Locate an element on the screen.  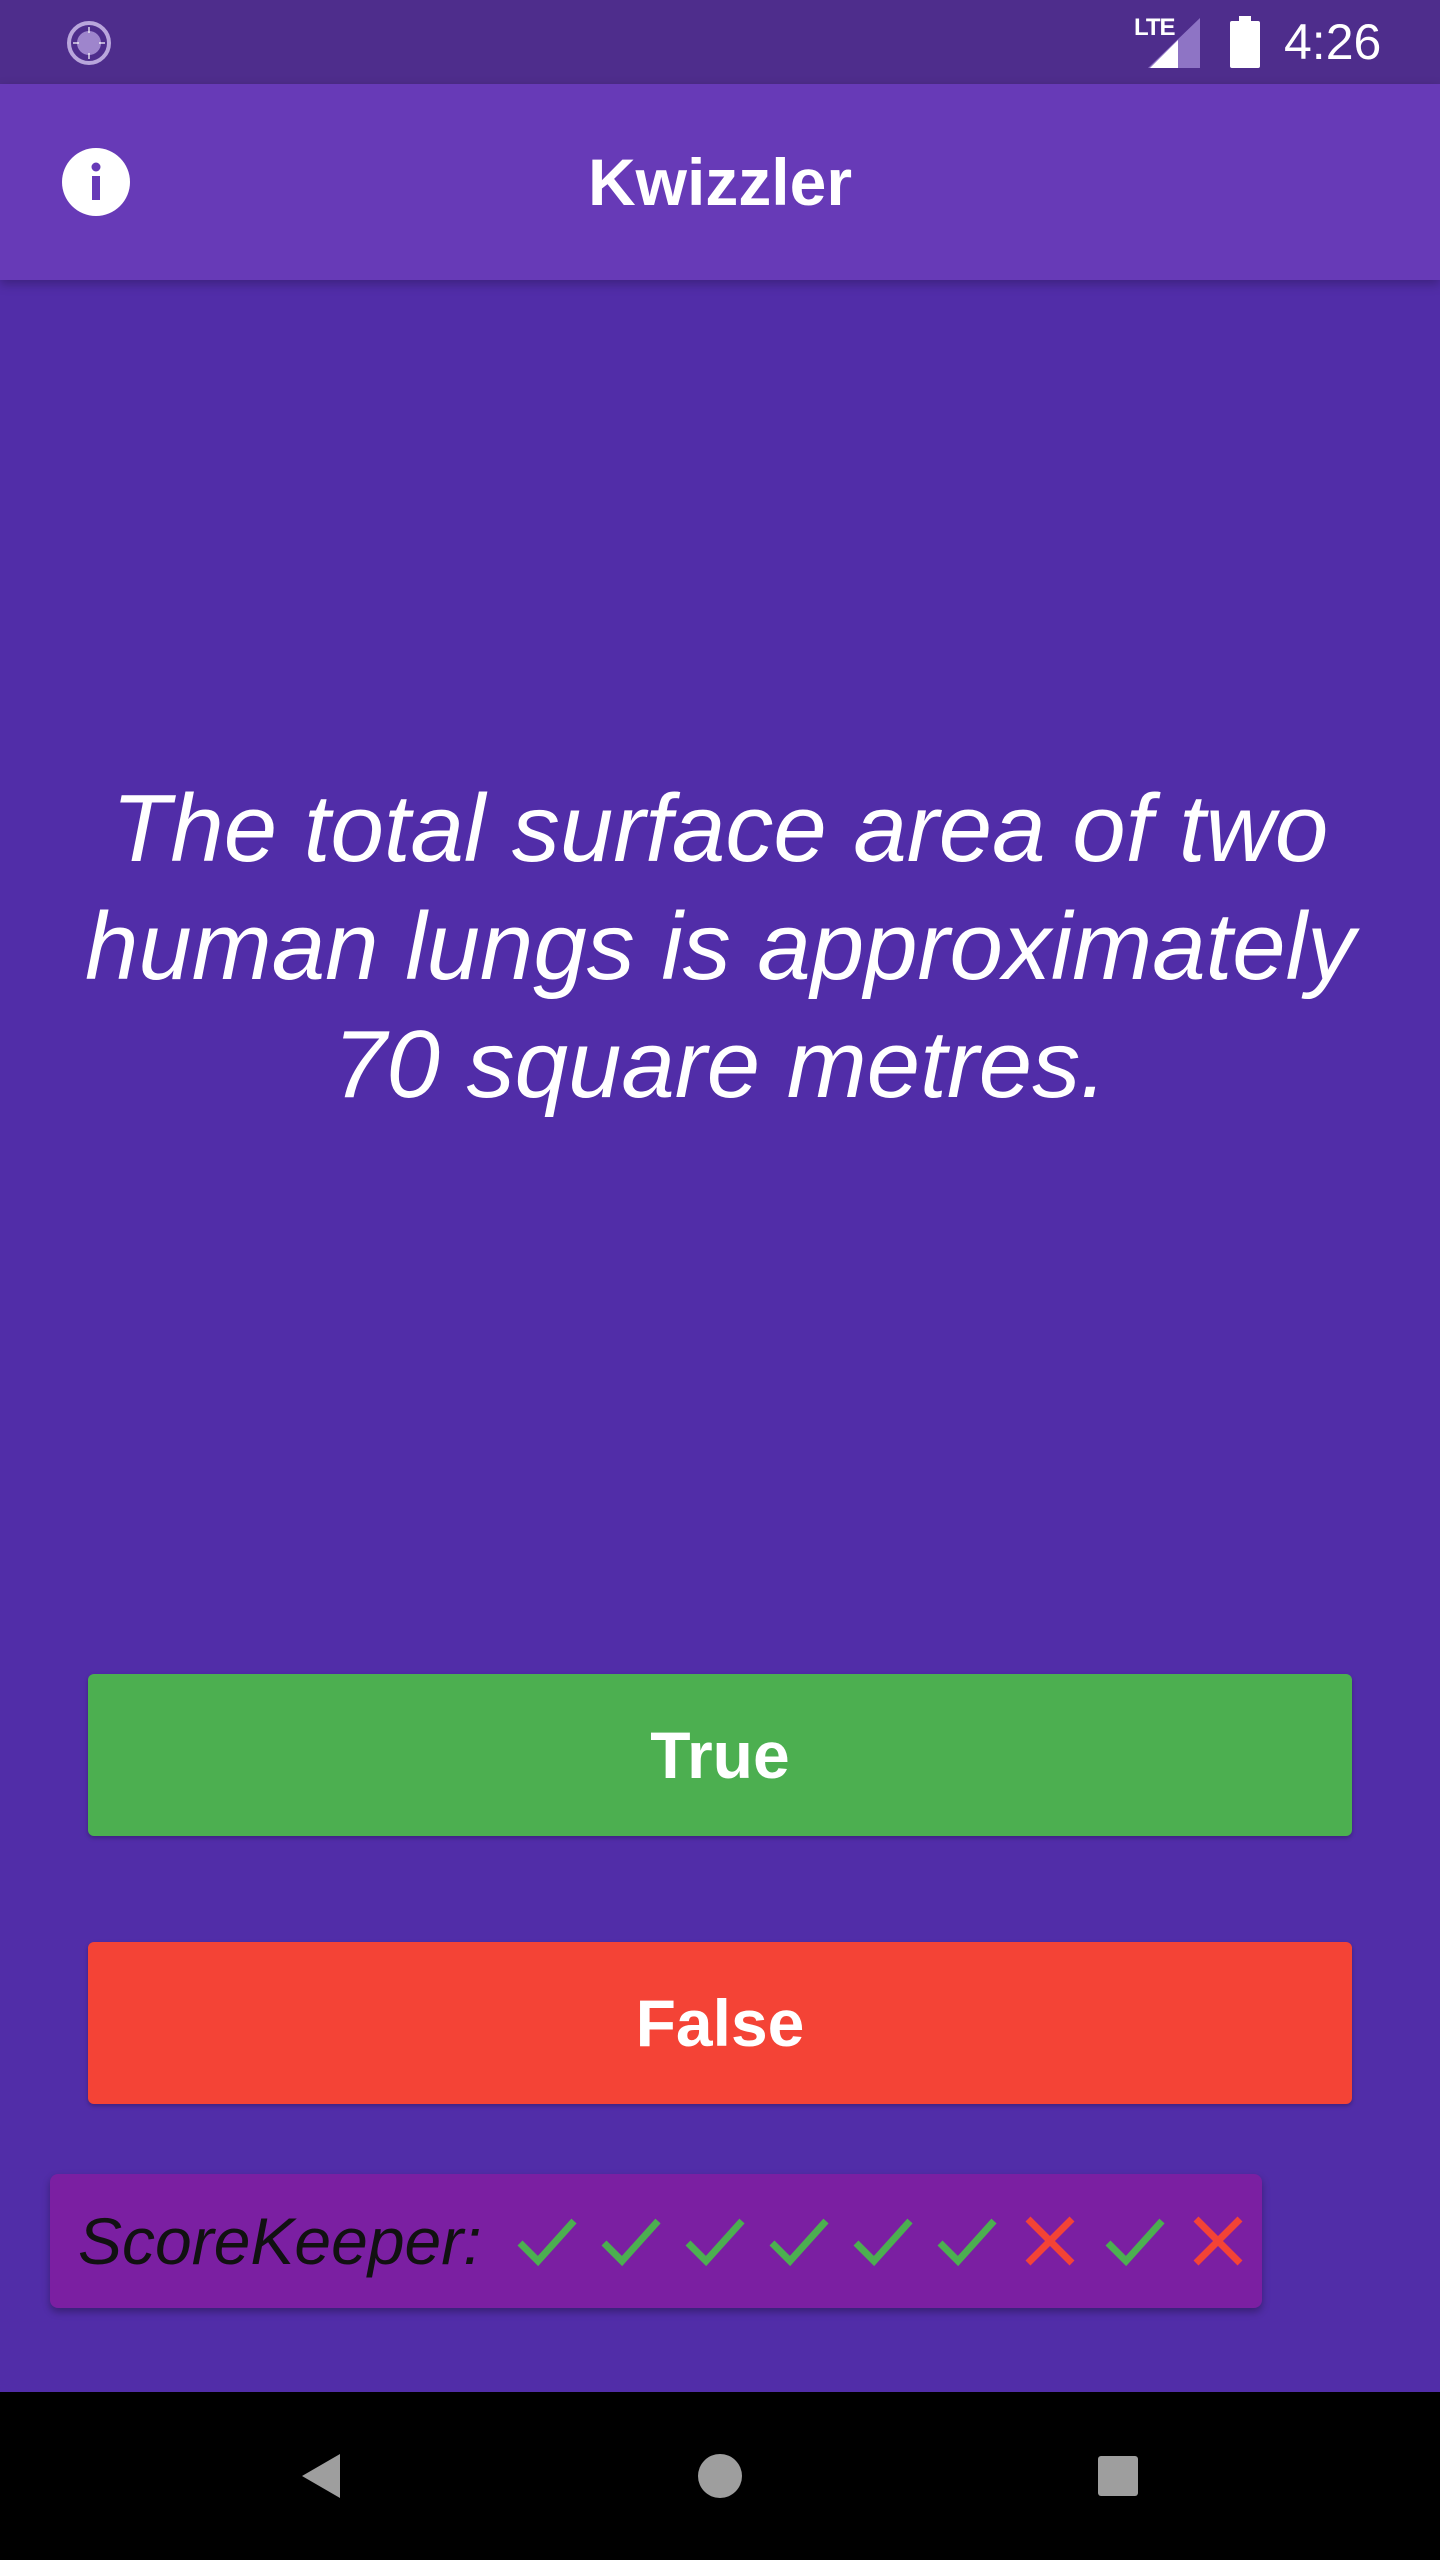
back-icon is located at coordinates (322, 2476).